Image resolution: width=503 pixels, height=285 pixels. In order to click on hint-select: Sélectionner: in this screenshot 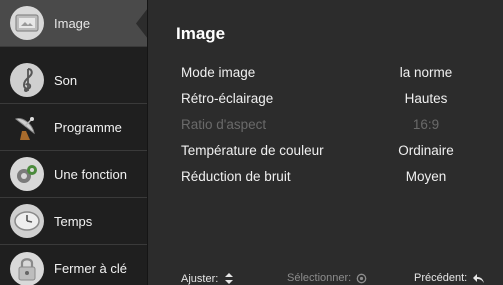, I will do `click(327, 278)`.